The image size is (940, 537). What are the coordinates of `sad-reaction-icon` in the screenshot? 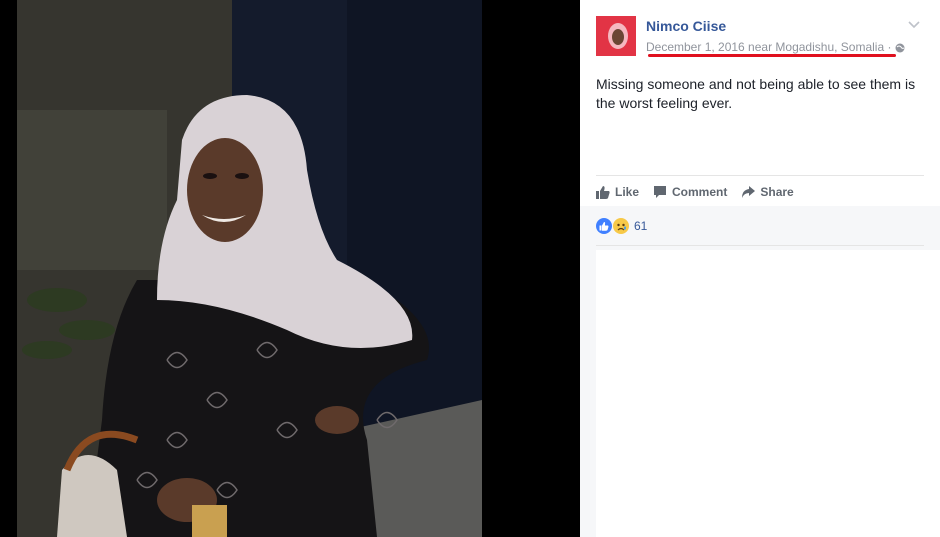 It's located at (621, 226).